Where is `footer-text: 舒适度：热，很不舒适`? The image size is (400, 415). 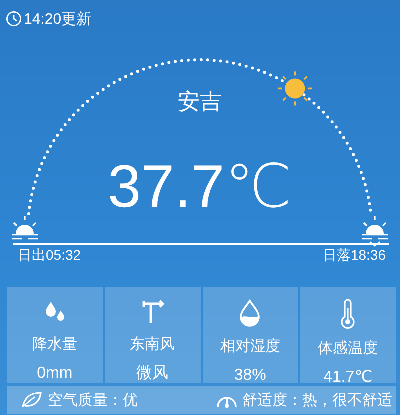 footer-text: 舒适度：热，很不舒适 is located at coordinates (317, 400).